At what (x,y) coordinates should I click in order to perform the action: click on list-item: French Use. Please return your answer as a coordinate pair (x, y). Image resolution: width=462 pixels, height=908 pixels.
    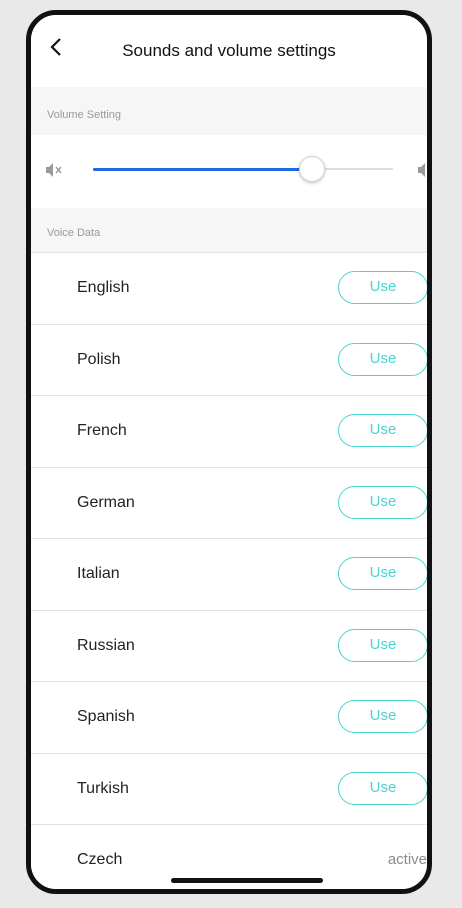
    Looking at the image, I should click on (229, 431).